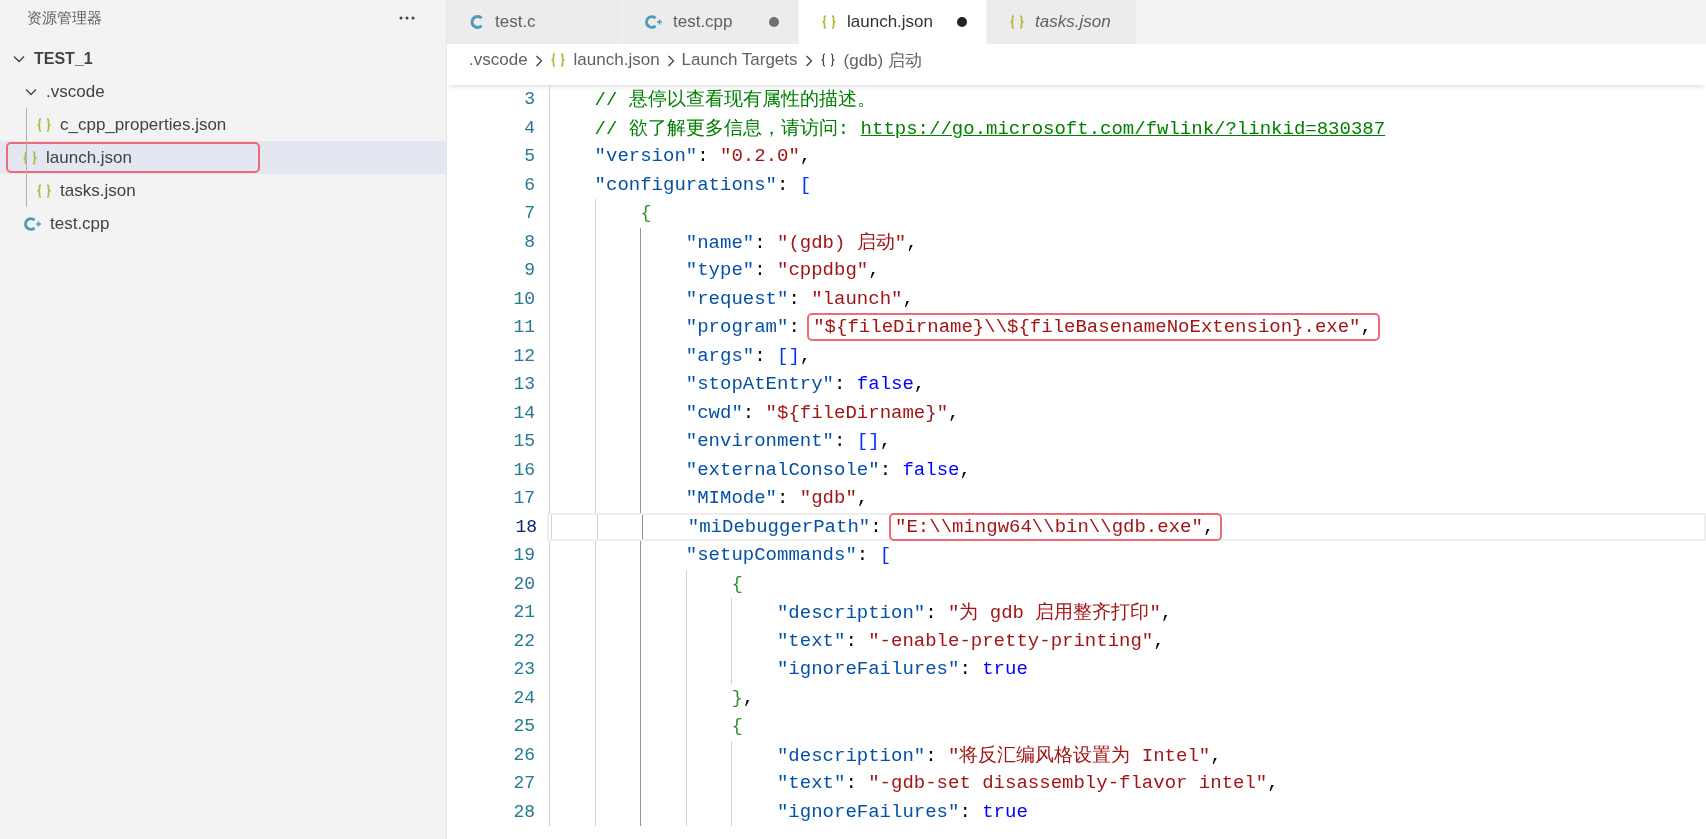 The height and width of the screenshot is (839, 1706). I want to click on line-number: 14, so click(524, 412).